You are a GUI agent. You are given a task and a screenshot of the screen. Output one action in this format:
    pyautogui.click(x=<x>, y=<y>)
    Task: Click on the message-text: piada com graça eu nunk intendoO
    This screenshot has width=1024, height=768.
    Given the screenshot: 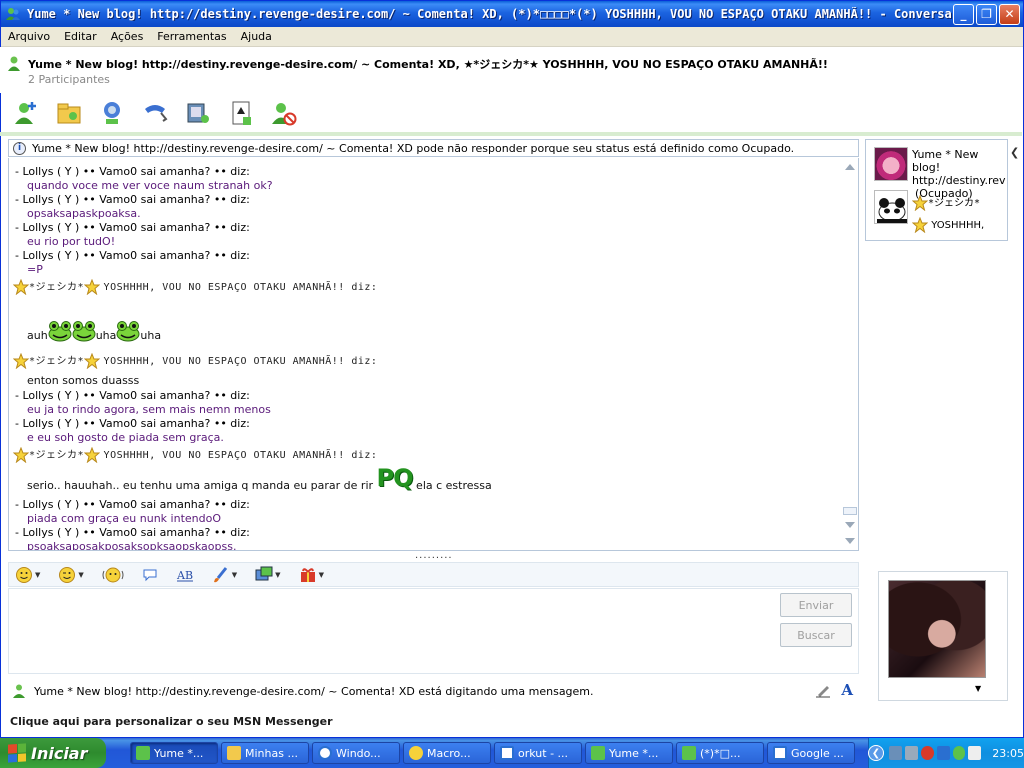 What is the action you would take?
    pyautogui.click(x=124, y=518)
    